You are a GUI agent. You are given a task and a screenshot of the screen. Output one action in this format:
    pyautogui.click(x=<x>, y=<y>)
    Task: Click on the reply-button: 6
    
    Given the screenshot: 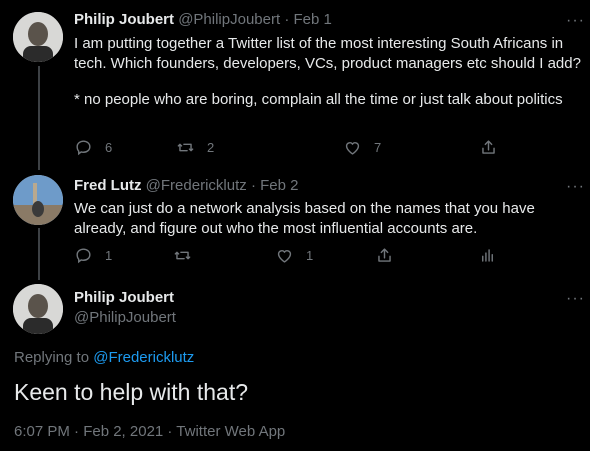 What is the action you would take?
    pyautogui.click(x=93, y=147)
    